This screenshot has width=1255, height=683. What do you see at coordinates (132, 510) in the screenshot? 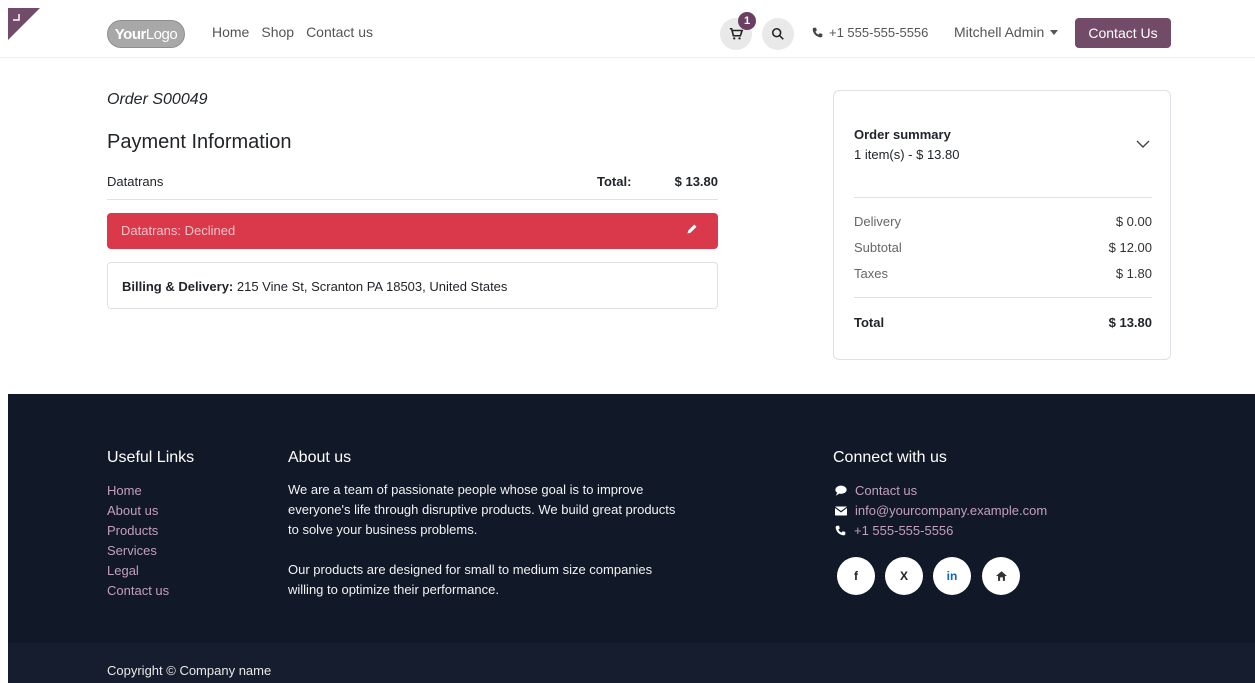
I see `footer-link-about: About us` at bounding box center [132, 510].